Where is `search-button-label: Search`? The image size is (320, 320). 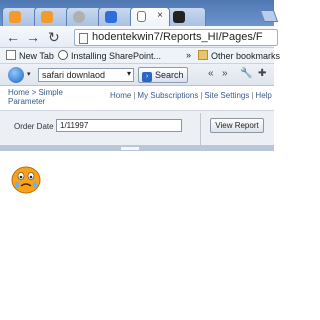 search-button-label: Search is located at coordinates (169, 75).